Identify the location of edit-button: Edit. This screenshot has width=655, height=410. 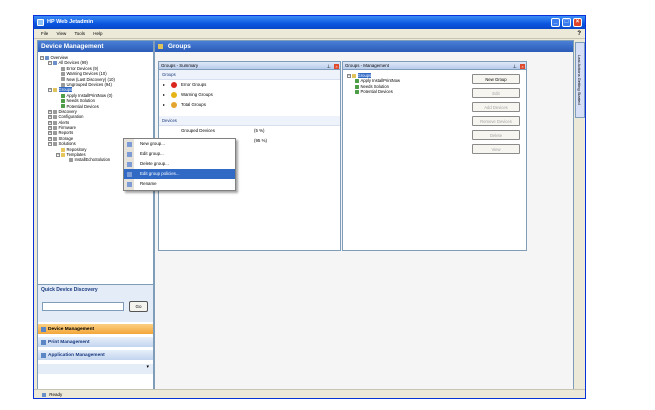
(496, 93).